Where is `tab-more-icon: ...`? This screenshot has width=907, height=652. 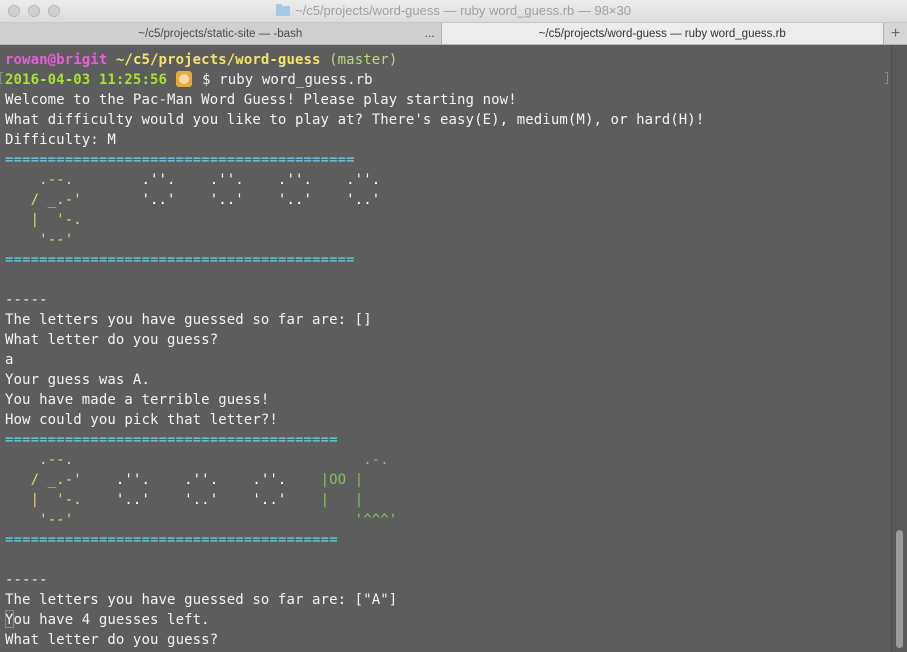 tab-more-icon: ... is located at coordinates (430, 33).